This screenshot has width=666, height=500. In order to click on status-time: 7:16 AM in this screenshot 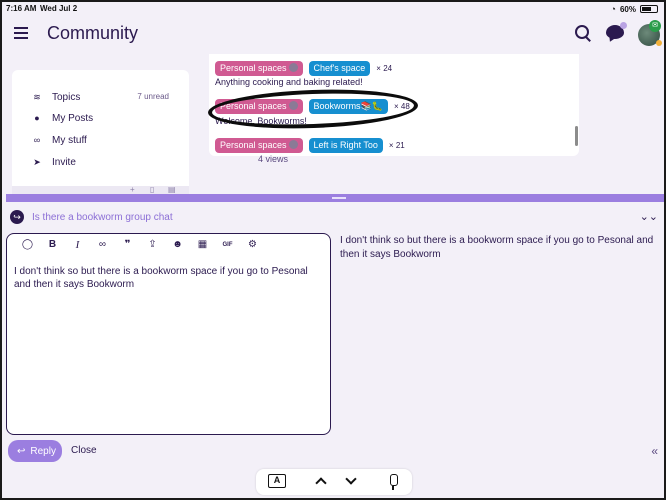, I will do `click(21, 8)`.